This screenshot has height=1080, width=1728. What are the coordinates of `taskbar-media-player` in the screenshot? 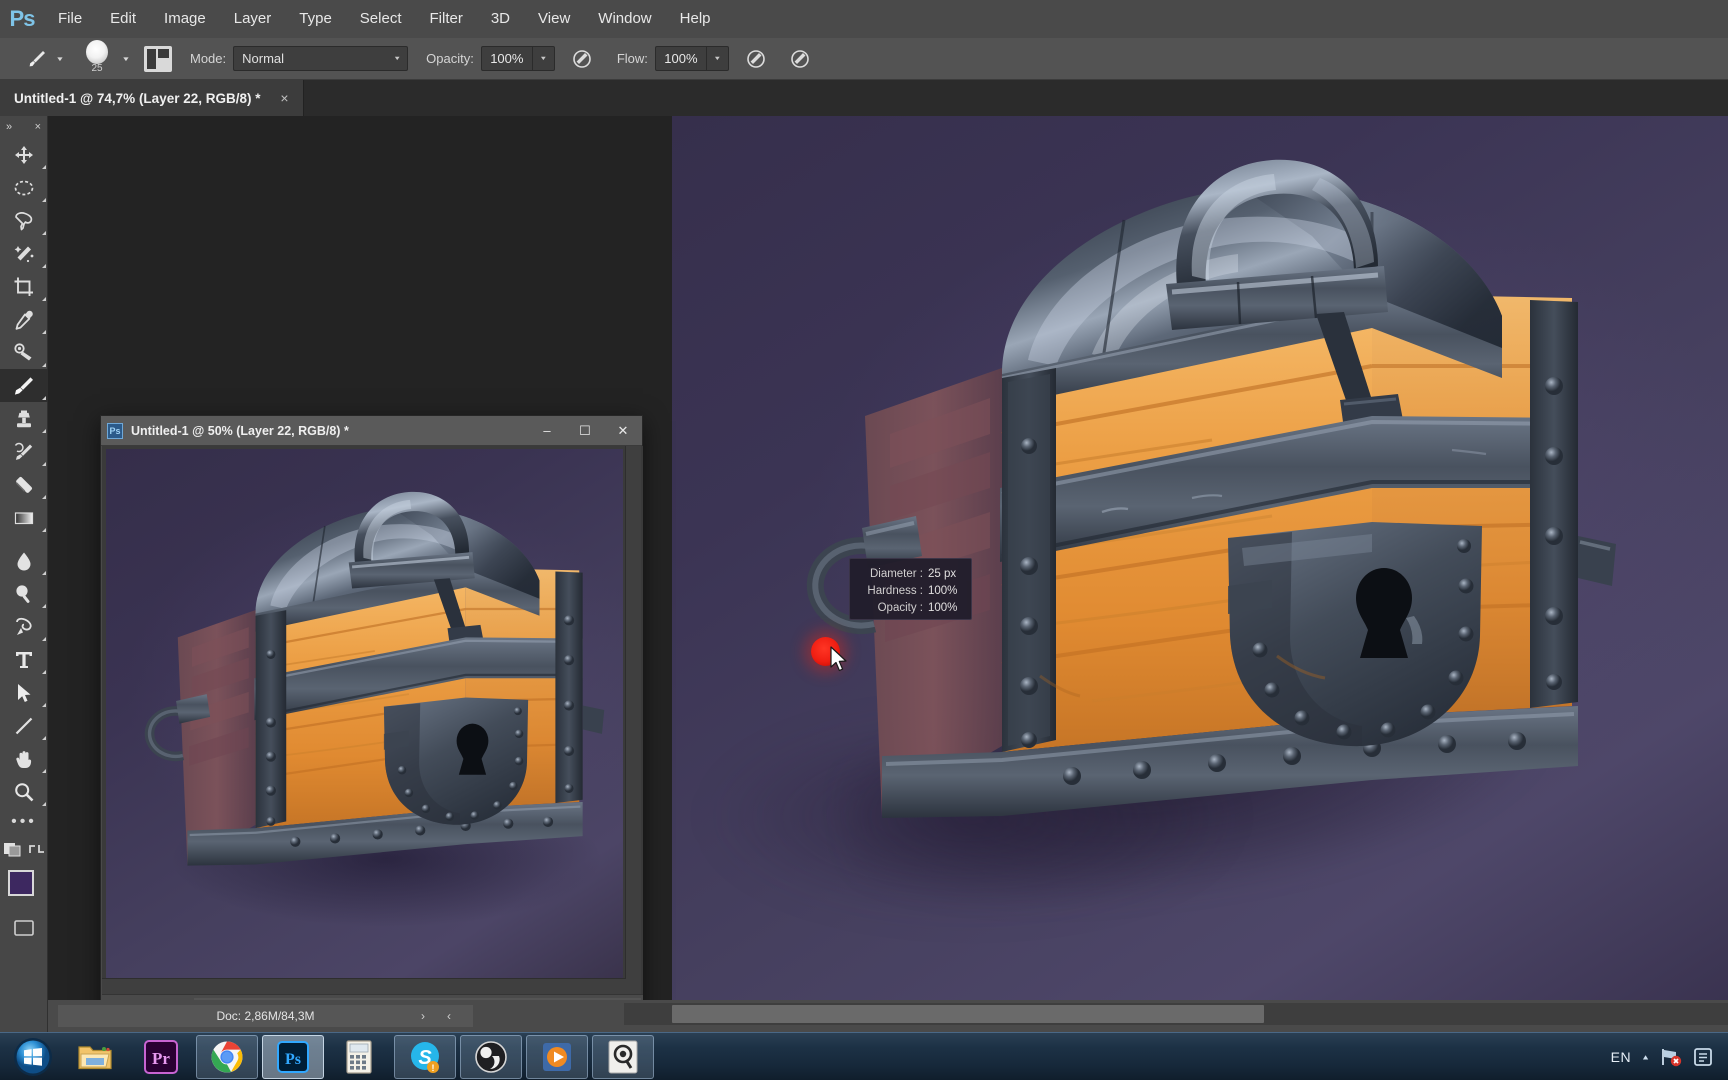 It's located at (557, 1056).